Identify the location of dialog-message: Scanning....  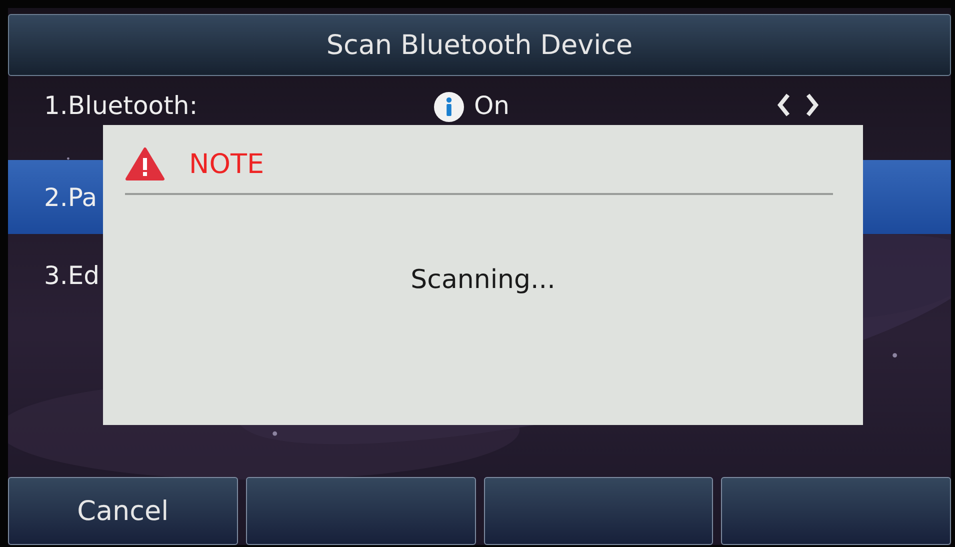
(483, 280).